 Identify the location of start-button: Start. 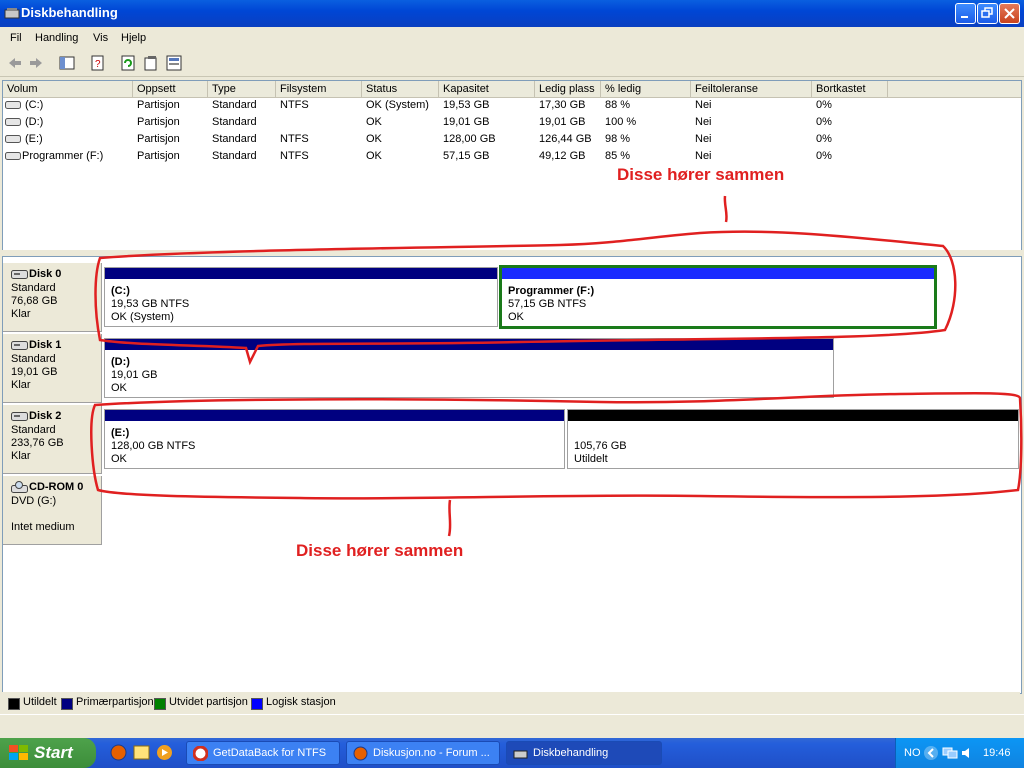
(48, 753).